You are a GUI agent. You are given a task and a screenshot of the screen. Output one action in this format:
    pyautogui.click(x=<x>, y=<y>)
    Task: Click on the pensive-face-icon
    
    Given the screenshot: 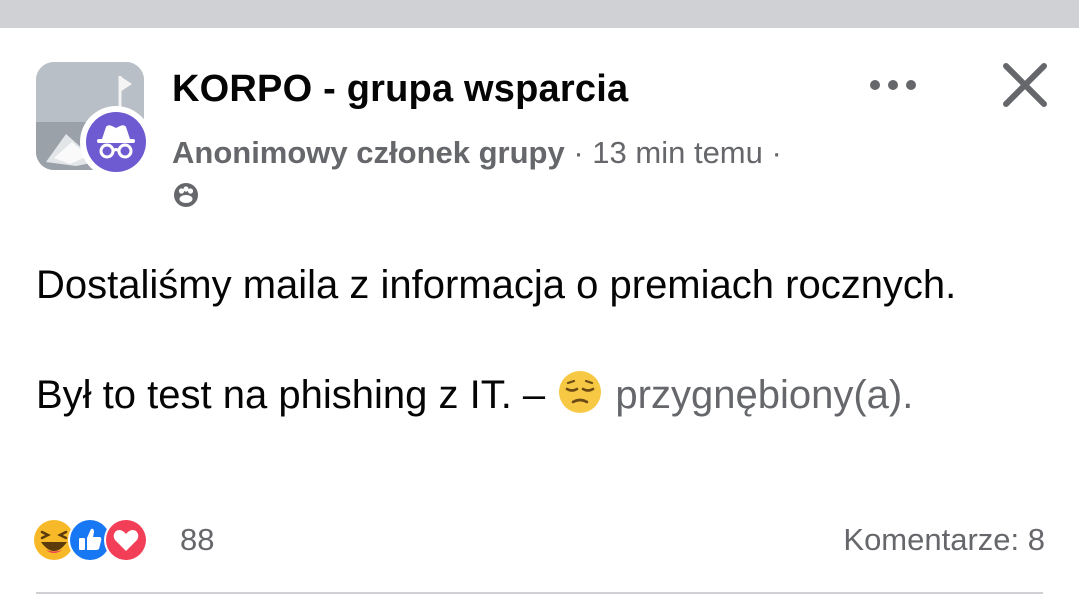 What is the action you would take?
    pyautogui.click(x=580, y=392)
    